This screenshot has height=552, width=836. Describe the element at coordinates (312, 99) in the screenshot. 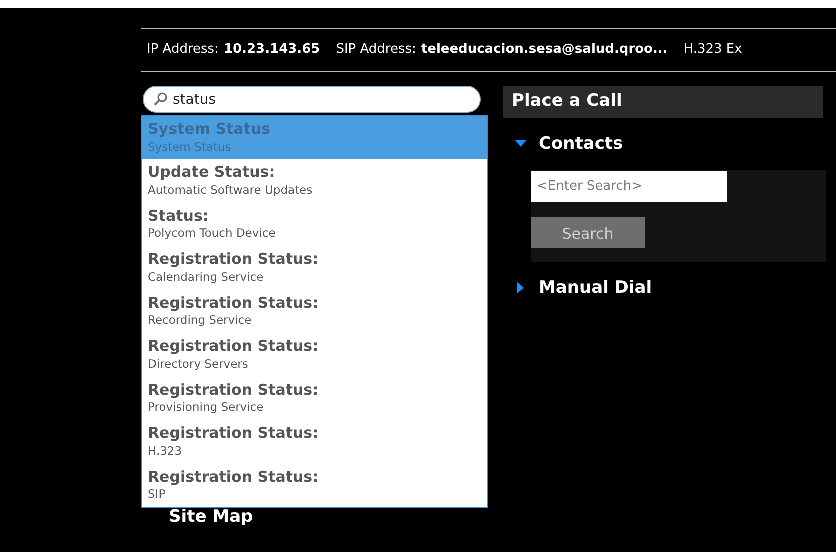

I see `search-field: status` at that location.